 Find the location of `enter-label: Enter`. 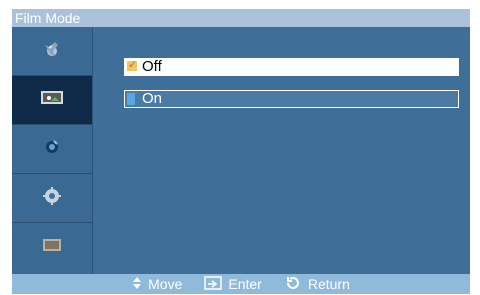

enter-label: Enter is located at coordinates (245, 284).